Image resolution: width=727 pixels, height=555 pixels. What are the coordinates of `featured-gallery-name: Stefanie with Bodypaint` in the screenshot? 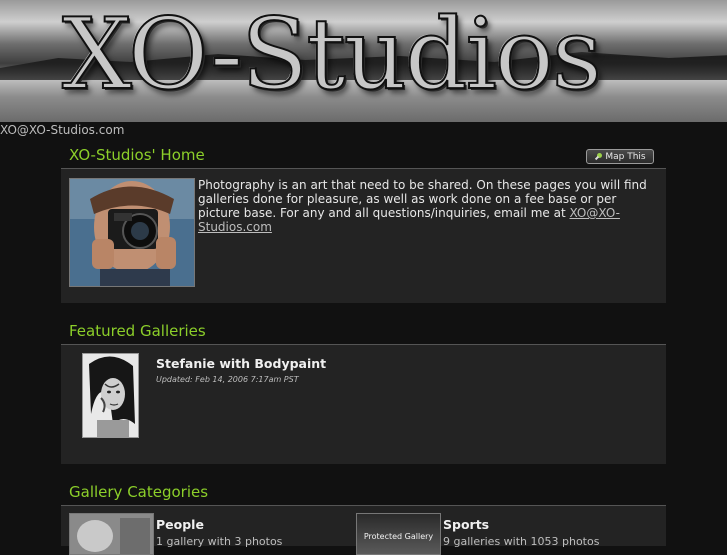 It's located at (241, 363).